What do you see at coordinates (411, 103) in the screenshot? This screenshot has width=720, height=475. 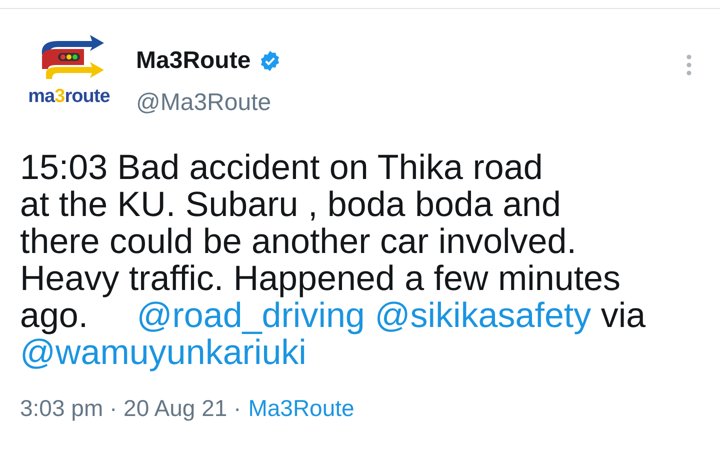 I see `author-handle: @Ma3Route` at bounding box center [411, 103].